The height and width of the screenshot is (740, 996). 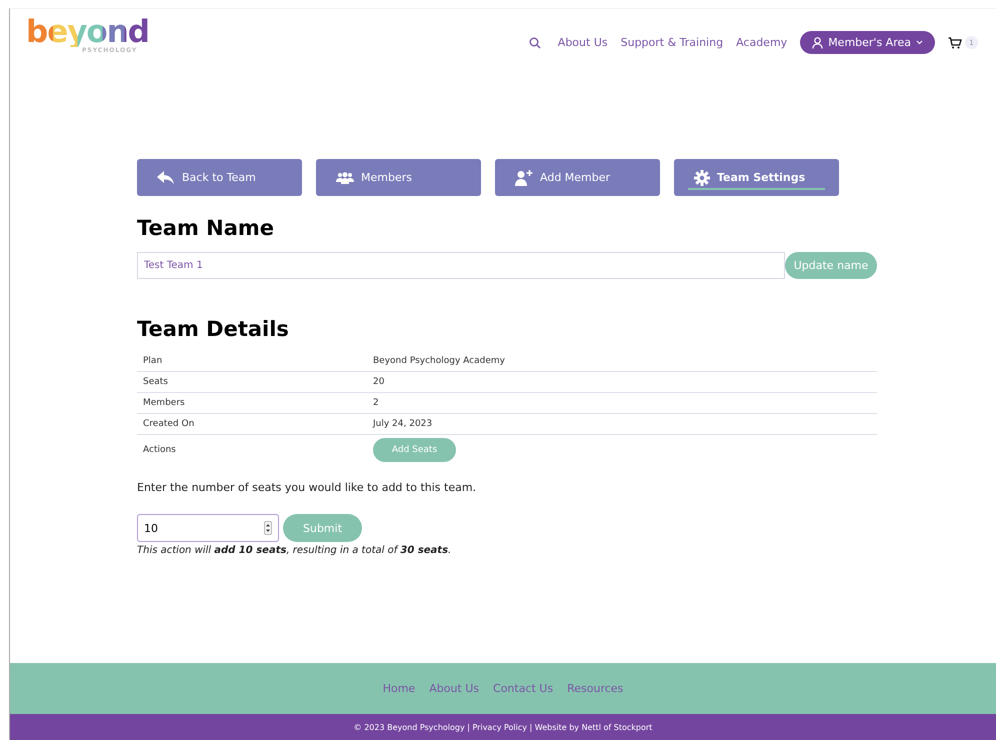 I want to click on reply-arrow-icon, so click(x=166, y=177).